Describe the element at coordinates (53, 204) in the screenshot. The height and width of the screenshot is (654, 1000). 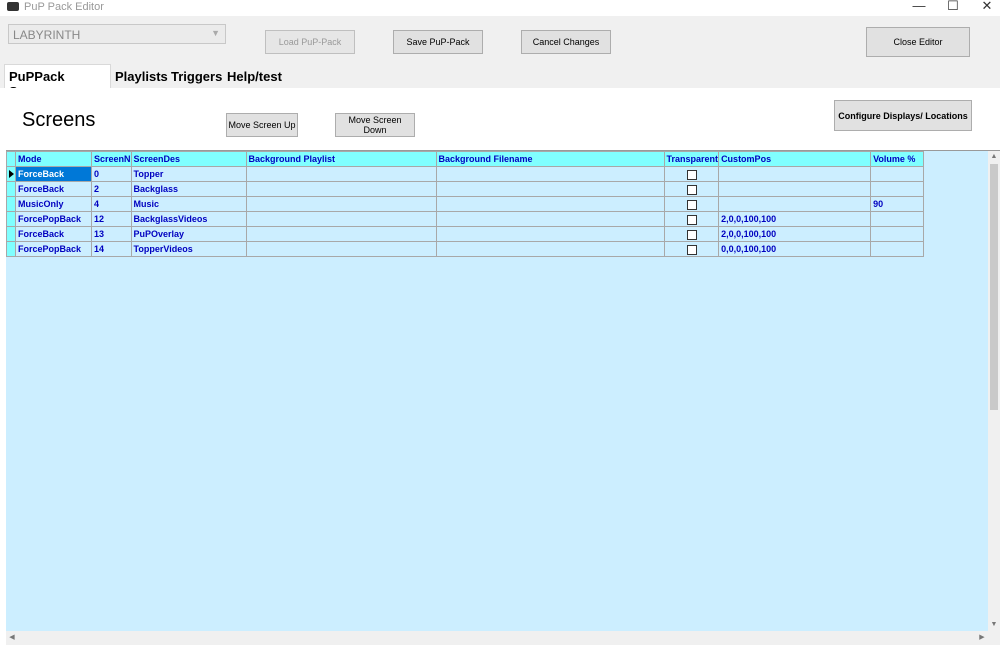
I see `cell-mode: MusicOnly` at that location.